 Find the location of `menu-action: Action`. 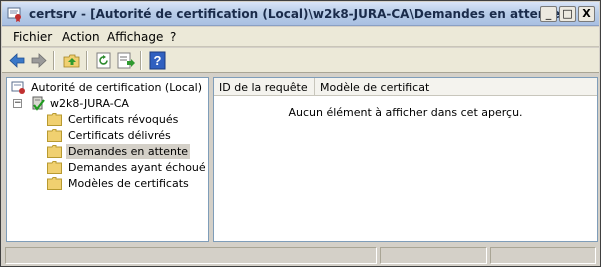

menu-action: Action is located at coordinates (81, 37).